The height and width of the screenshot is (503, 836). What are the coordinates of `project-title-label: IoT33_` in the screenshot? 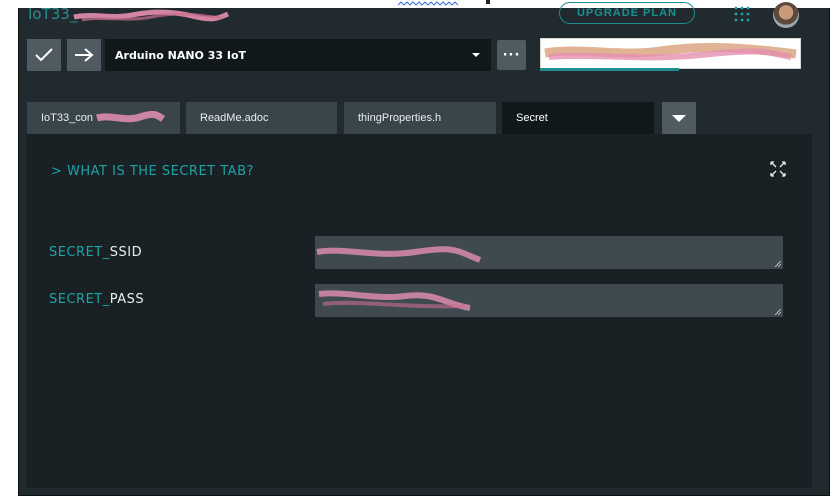 It's located at (53, 14).